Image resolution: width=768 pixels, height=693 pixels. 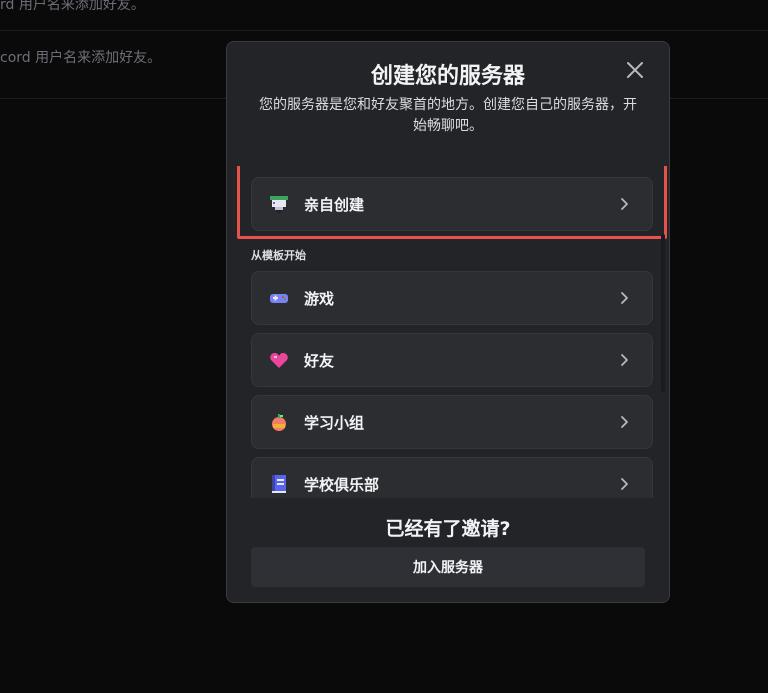 I want to click on template-school-club-button: 学校俱乐部, so click(x=452, y=477).